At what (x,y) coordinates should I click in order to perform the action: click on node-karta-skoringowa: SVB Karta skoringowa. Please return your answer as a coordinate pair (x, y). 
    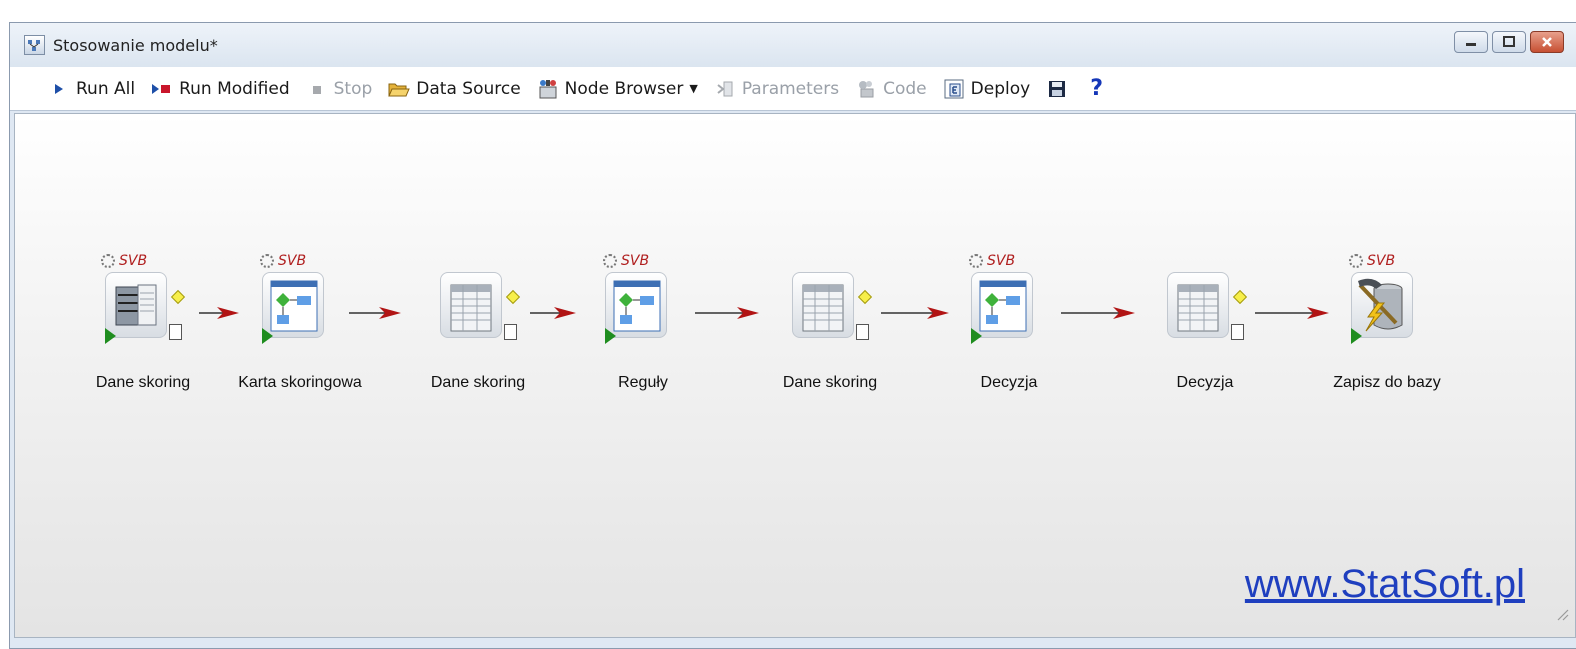
    Looking at the image, I should click on (300, 325).